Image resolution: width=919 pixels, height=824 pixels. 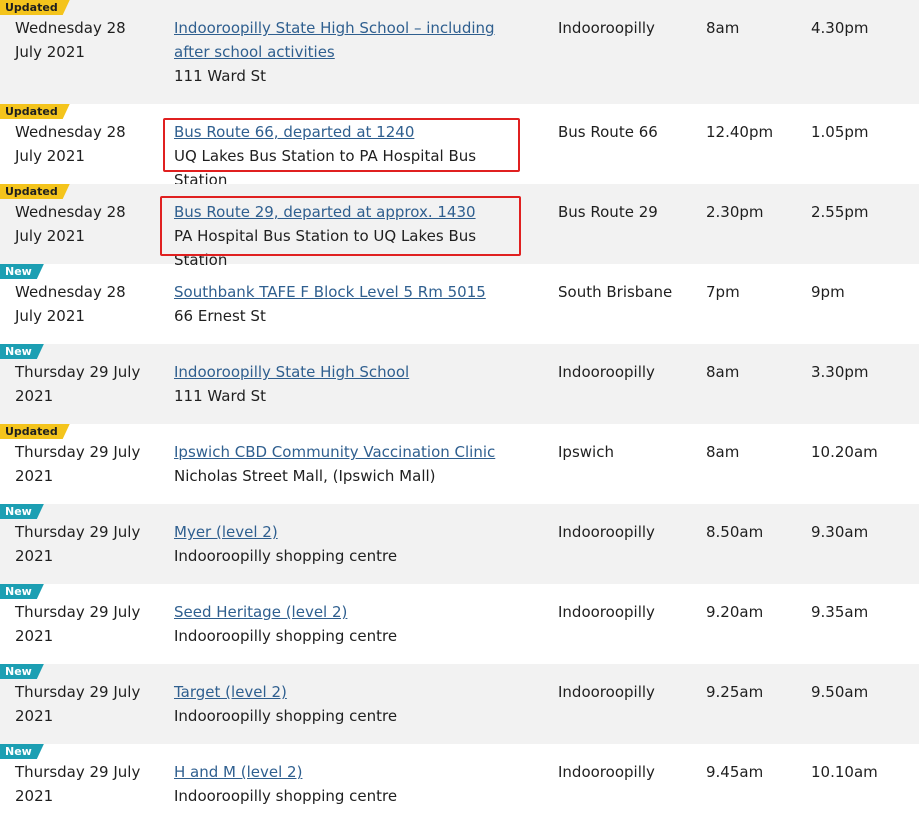 I want to click on place-link: Southbank TAFE F Block Level 5 Rm 5015, so click(x=346, y=292).